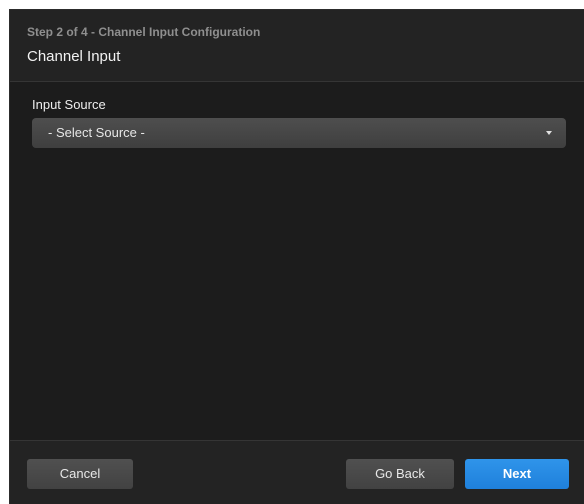  I want to click on cancel-button: Cancel, so click(80, 474).